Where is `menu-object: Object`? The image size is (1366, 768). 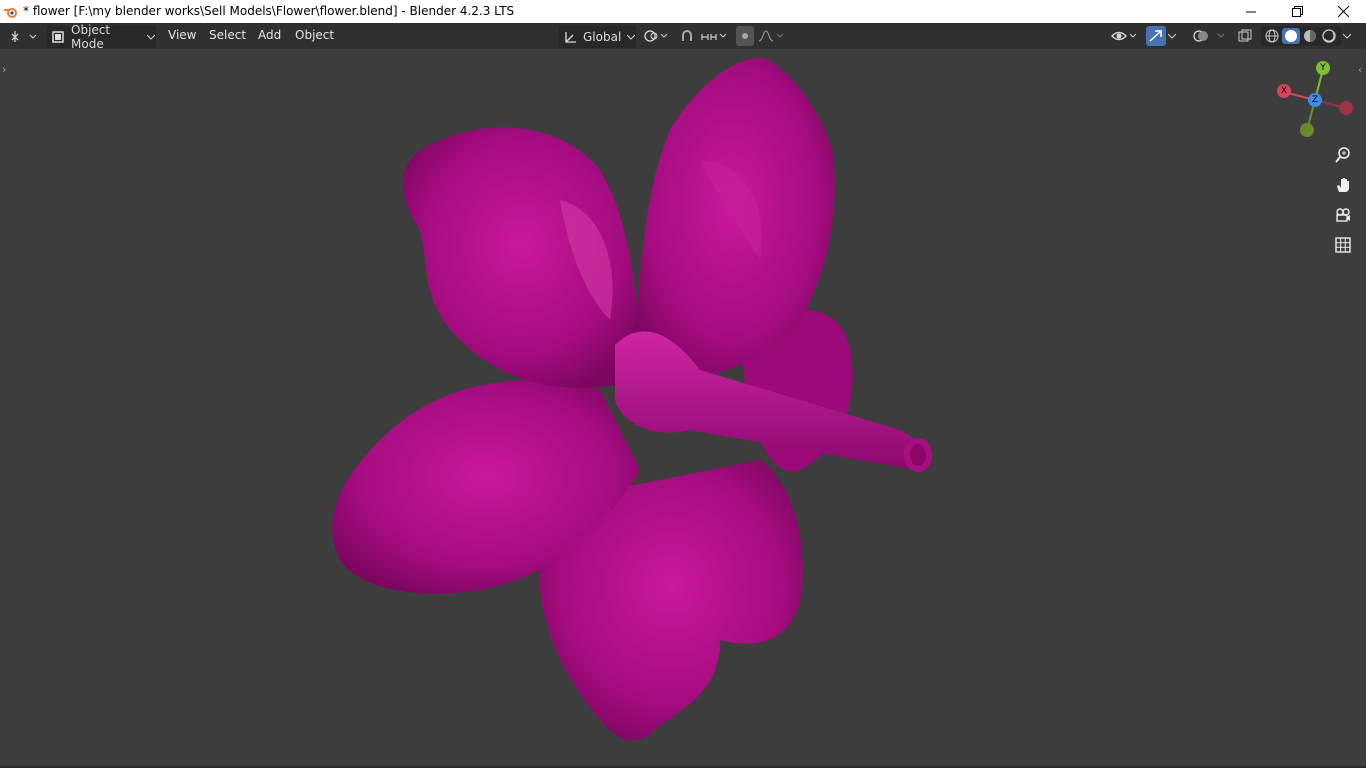 menu-object: Object is located at coordinates (314, 35).